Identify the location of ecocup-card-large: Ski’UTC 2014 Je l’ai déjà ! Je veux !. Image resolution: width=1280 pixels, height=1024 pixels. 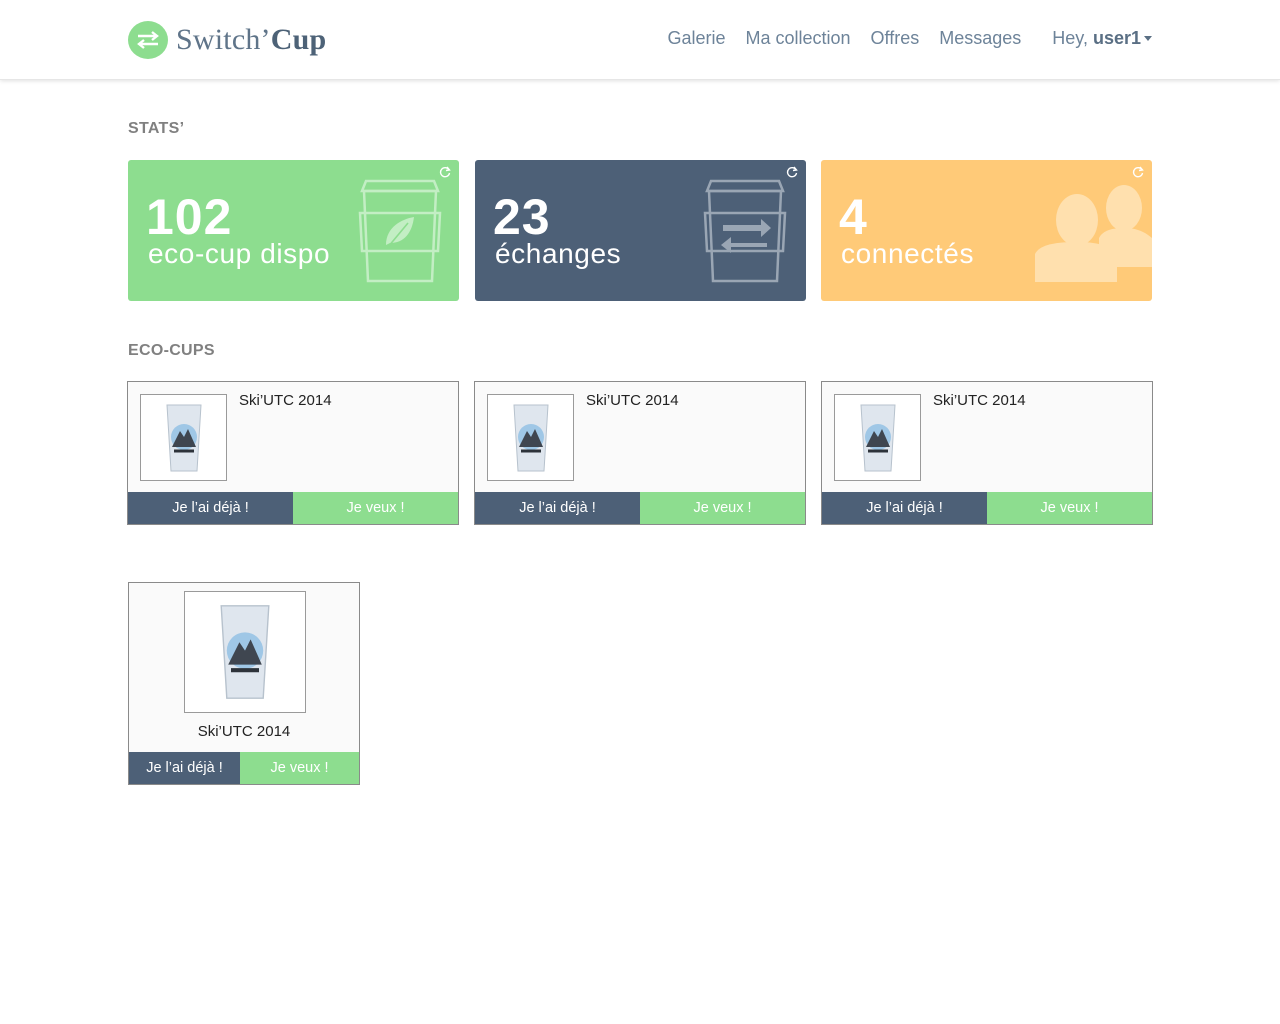
(244, 683).